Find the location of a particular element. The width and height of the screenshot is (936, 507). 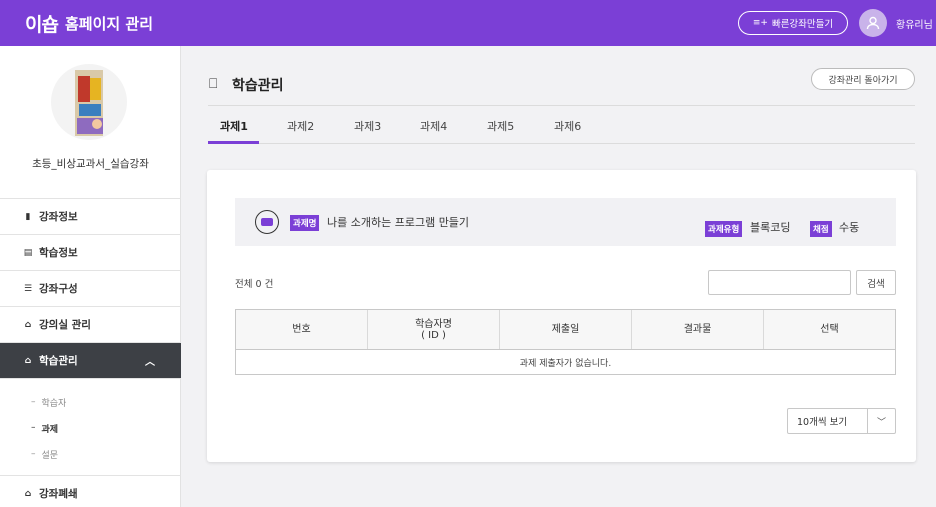

sidebar-item-learning-management: ⌂ 학습관리 ︿ is located at coordinates (90, 360).